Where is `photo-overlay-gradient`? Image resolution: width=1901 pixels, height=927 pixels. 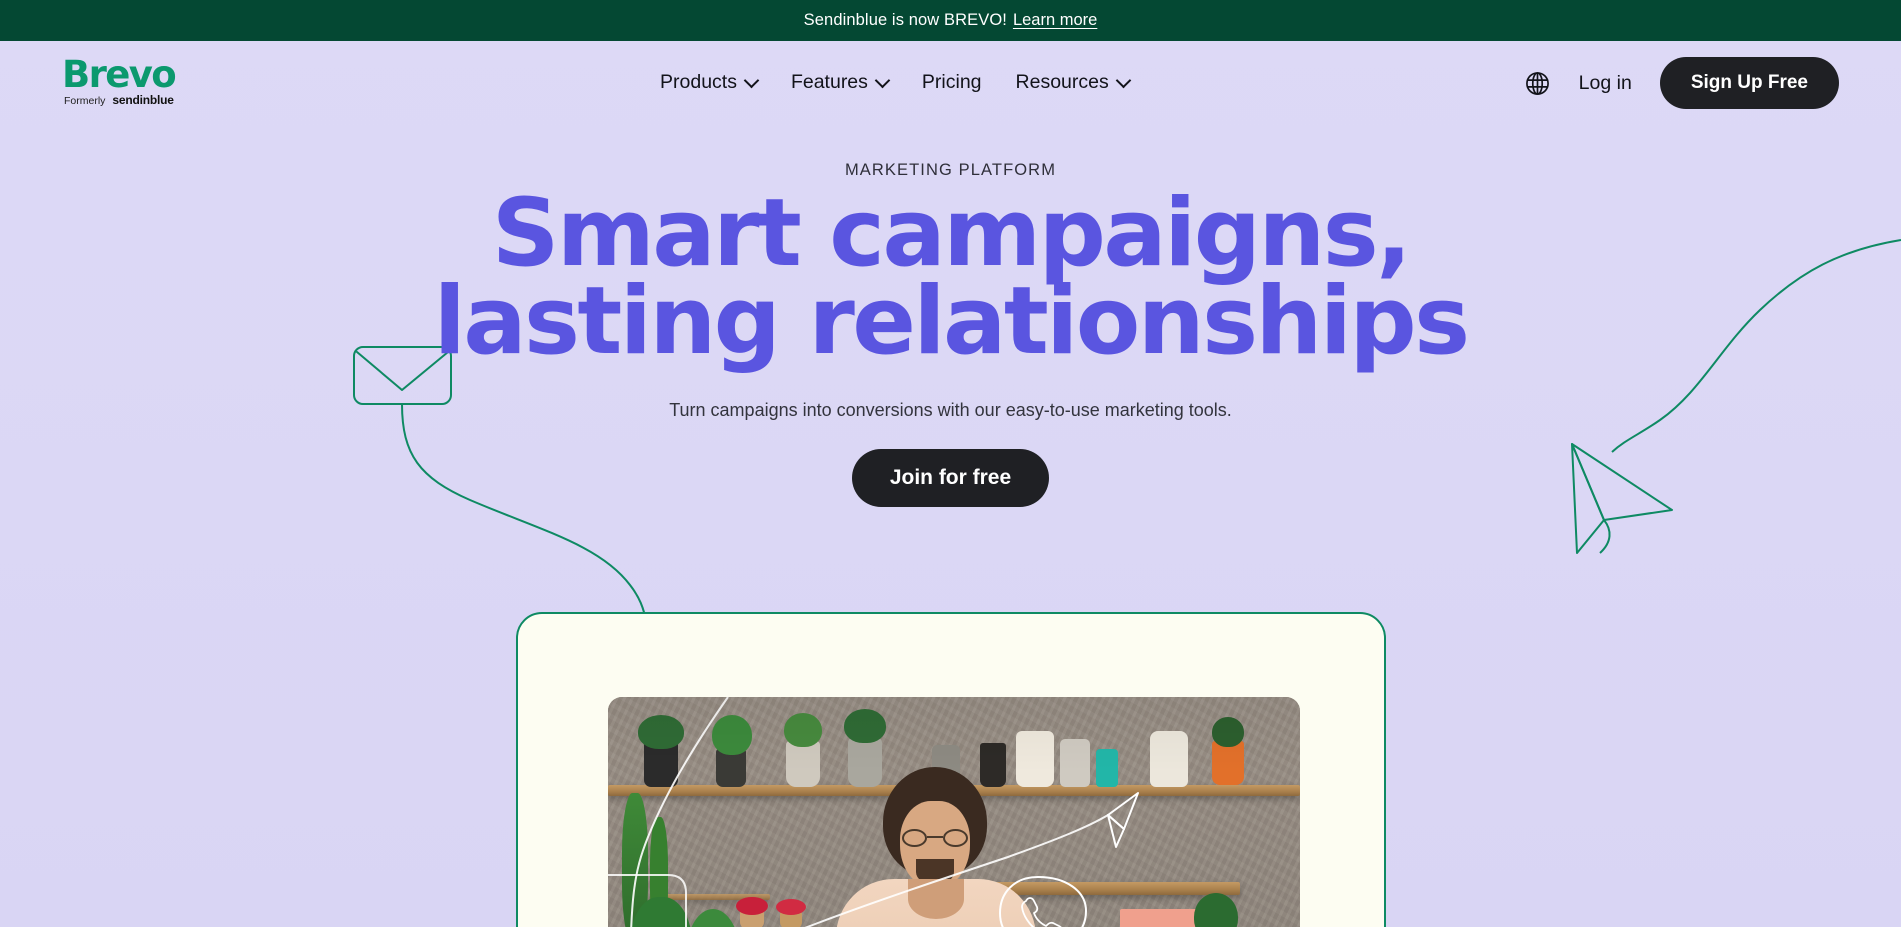
photo-overlay-gradient is located at coordinates (954, 812).